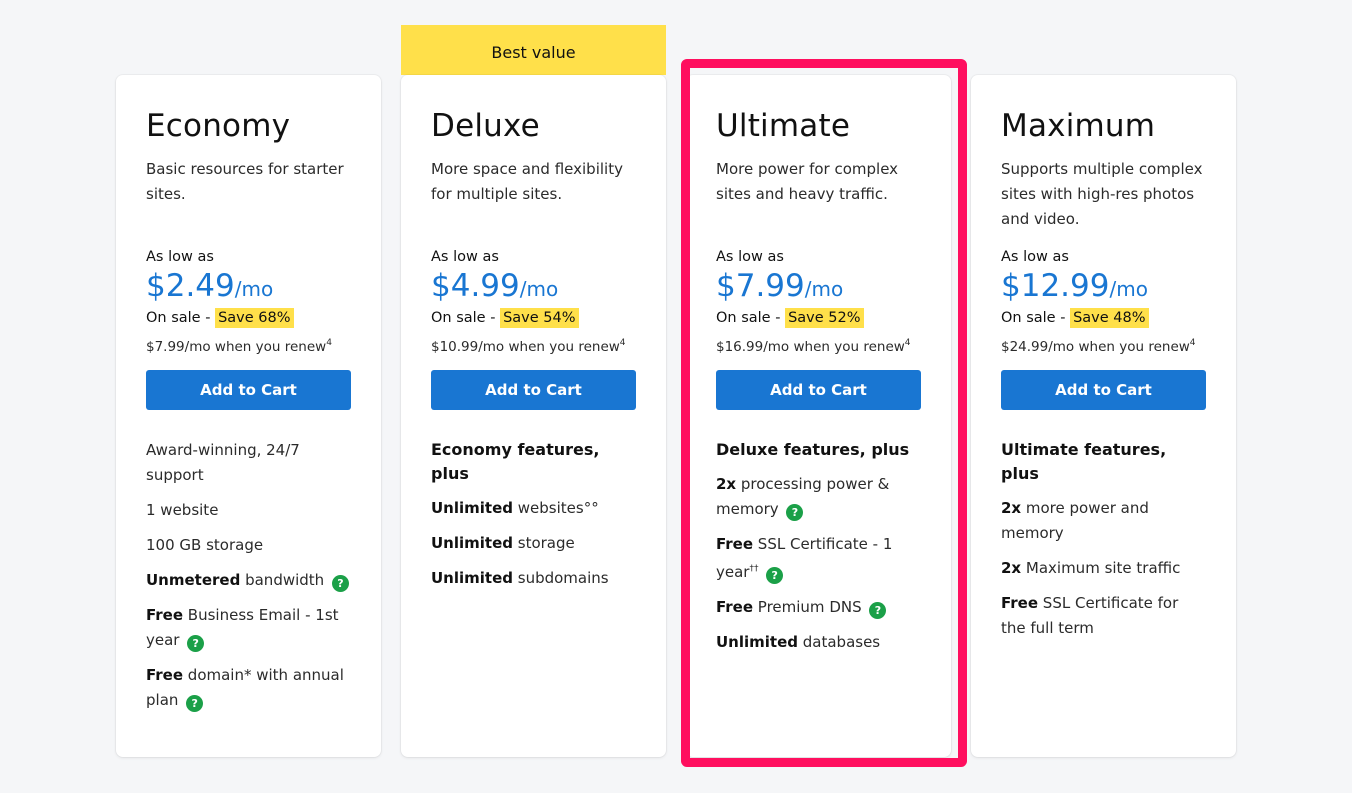 The height and width of the screenshot is (793, 1352). I want to click on price-amount: $4.99, so click(475, 286).